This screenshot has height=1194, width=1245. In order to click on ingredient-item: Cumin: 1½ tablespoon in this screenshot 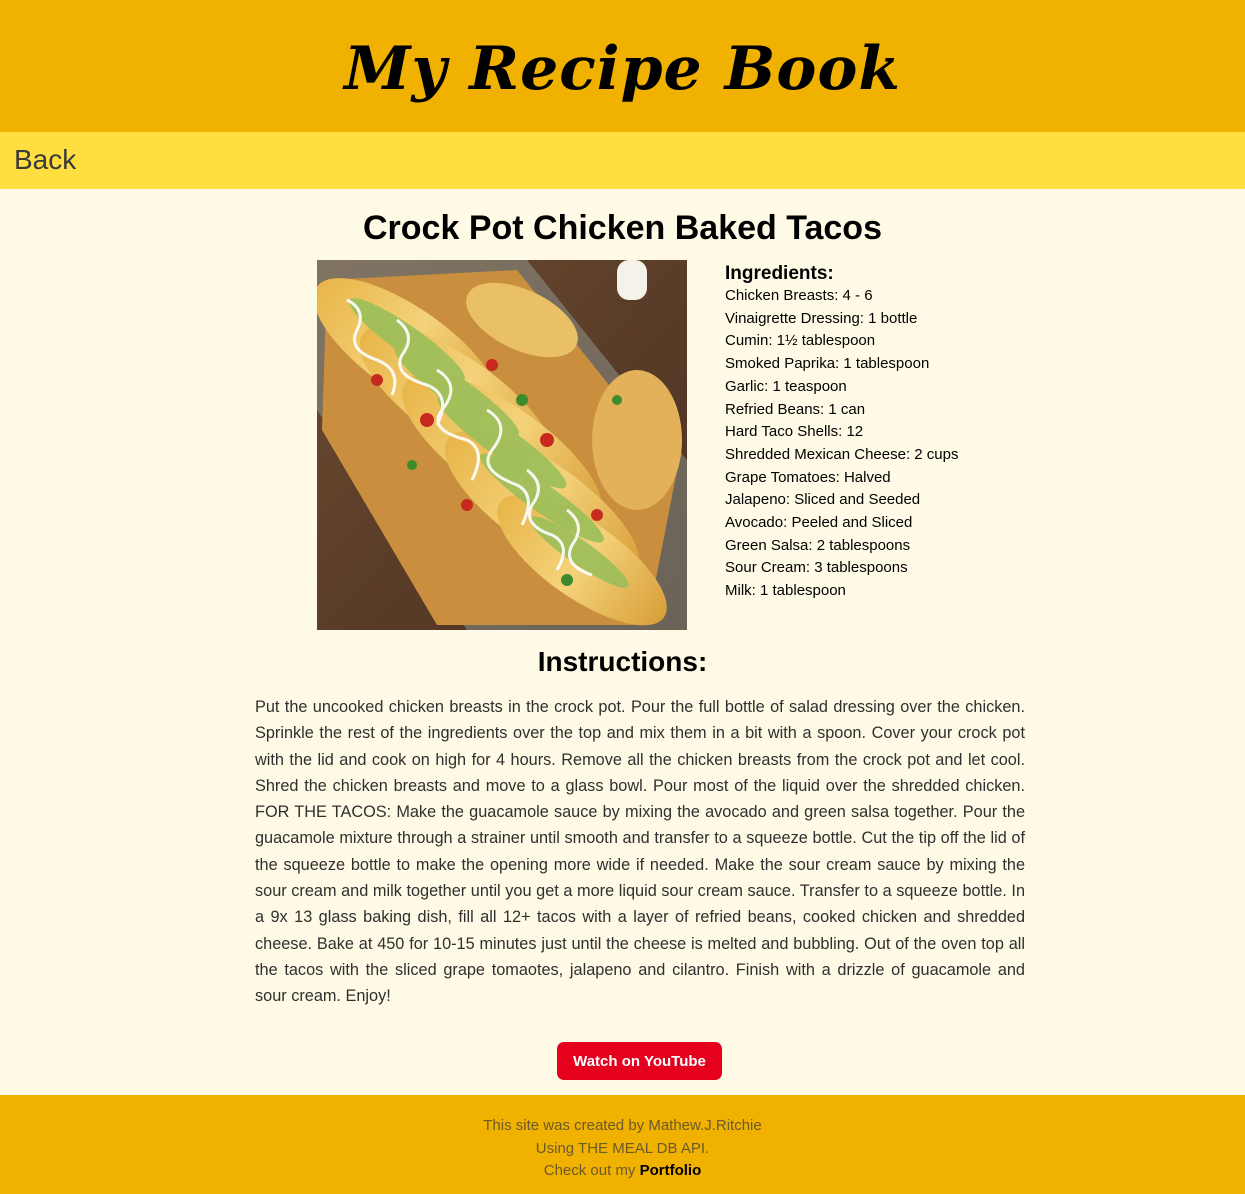, I will do `click(800, 341)`.